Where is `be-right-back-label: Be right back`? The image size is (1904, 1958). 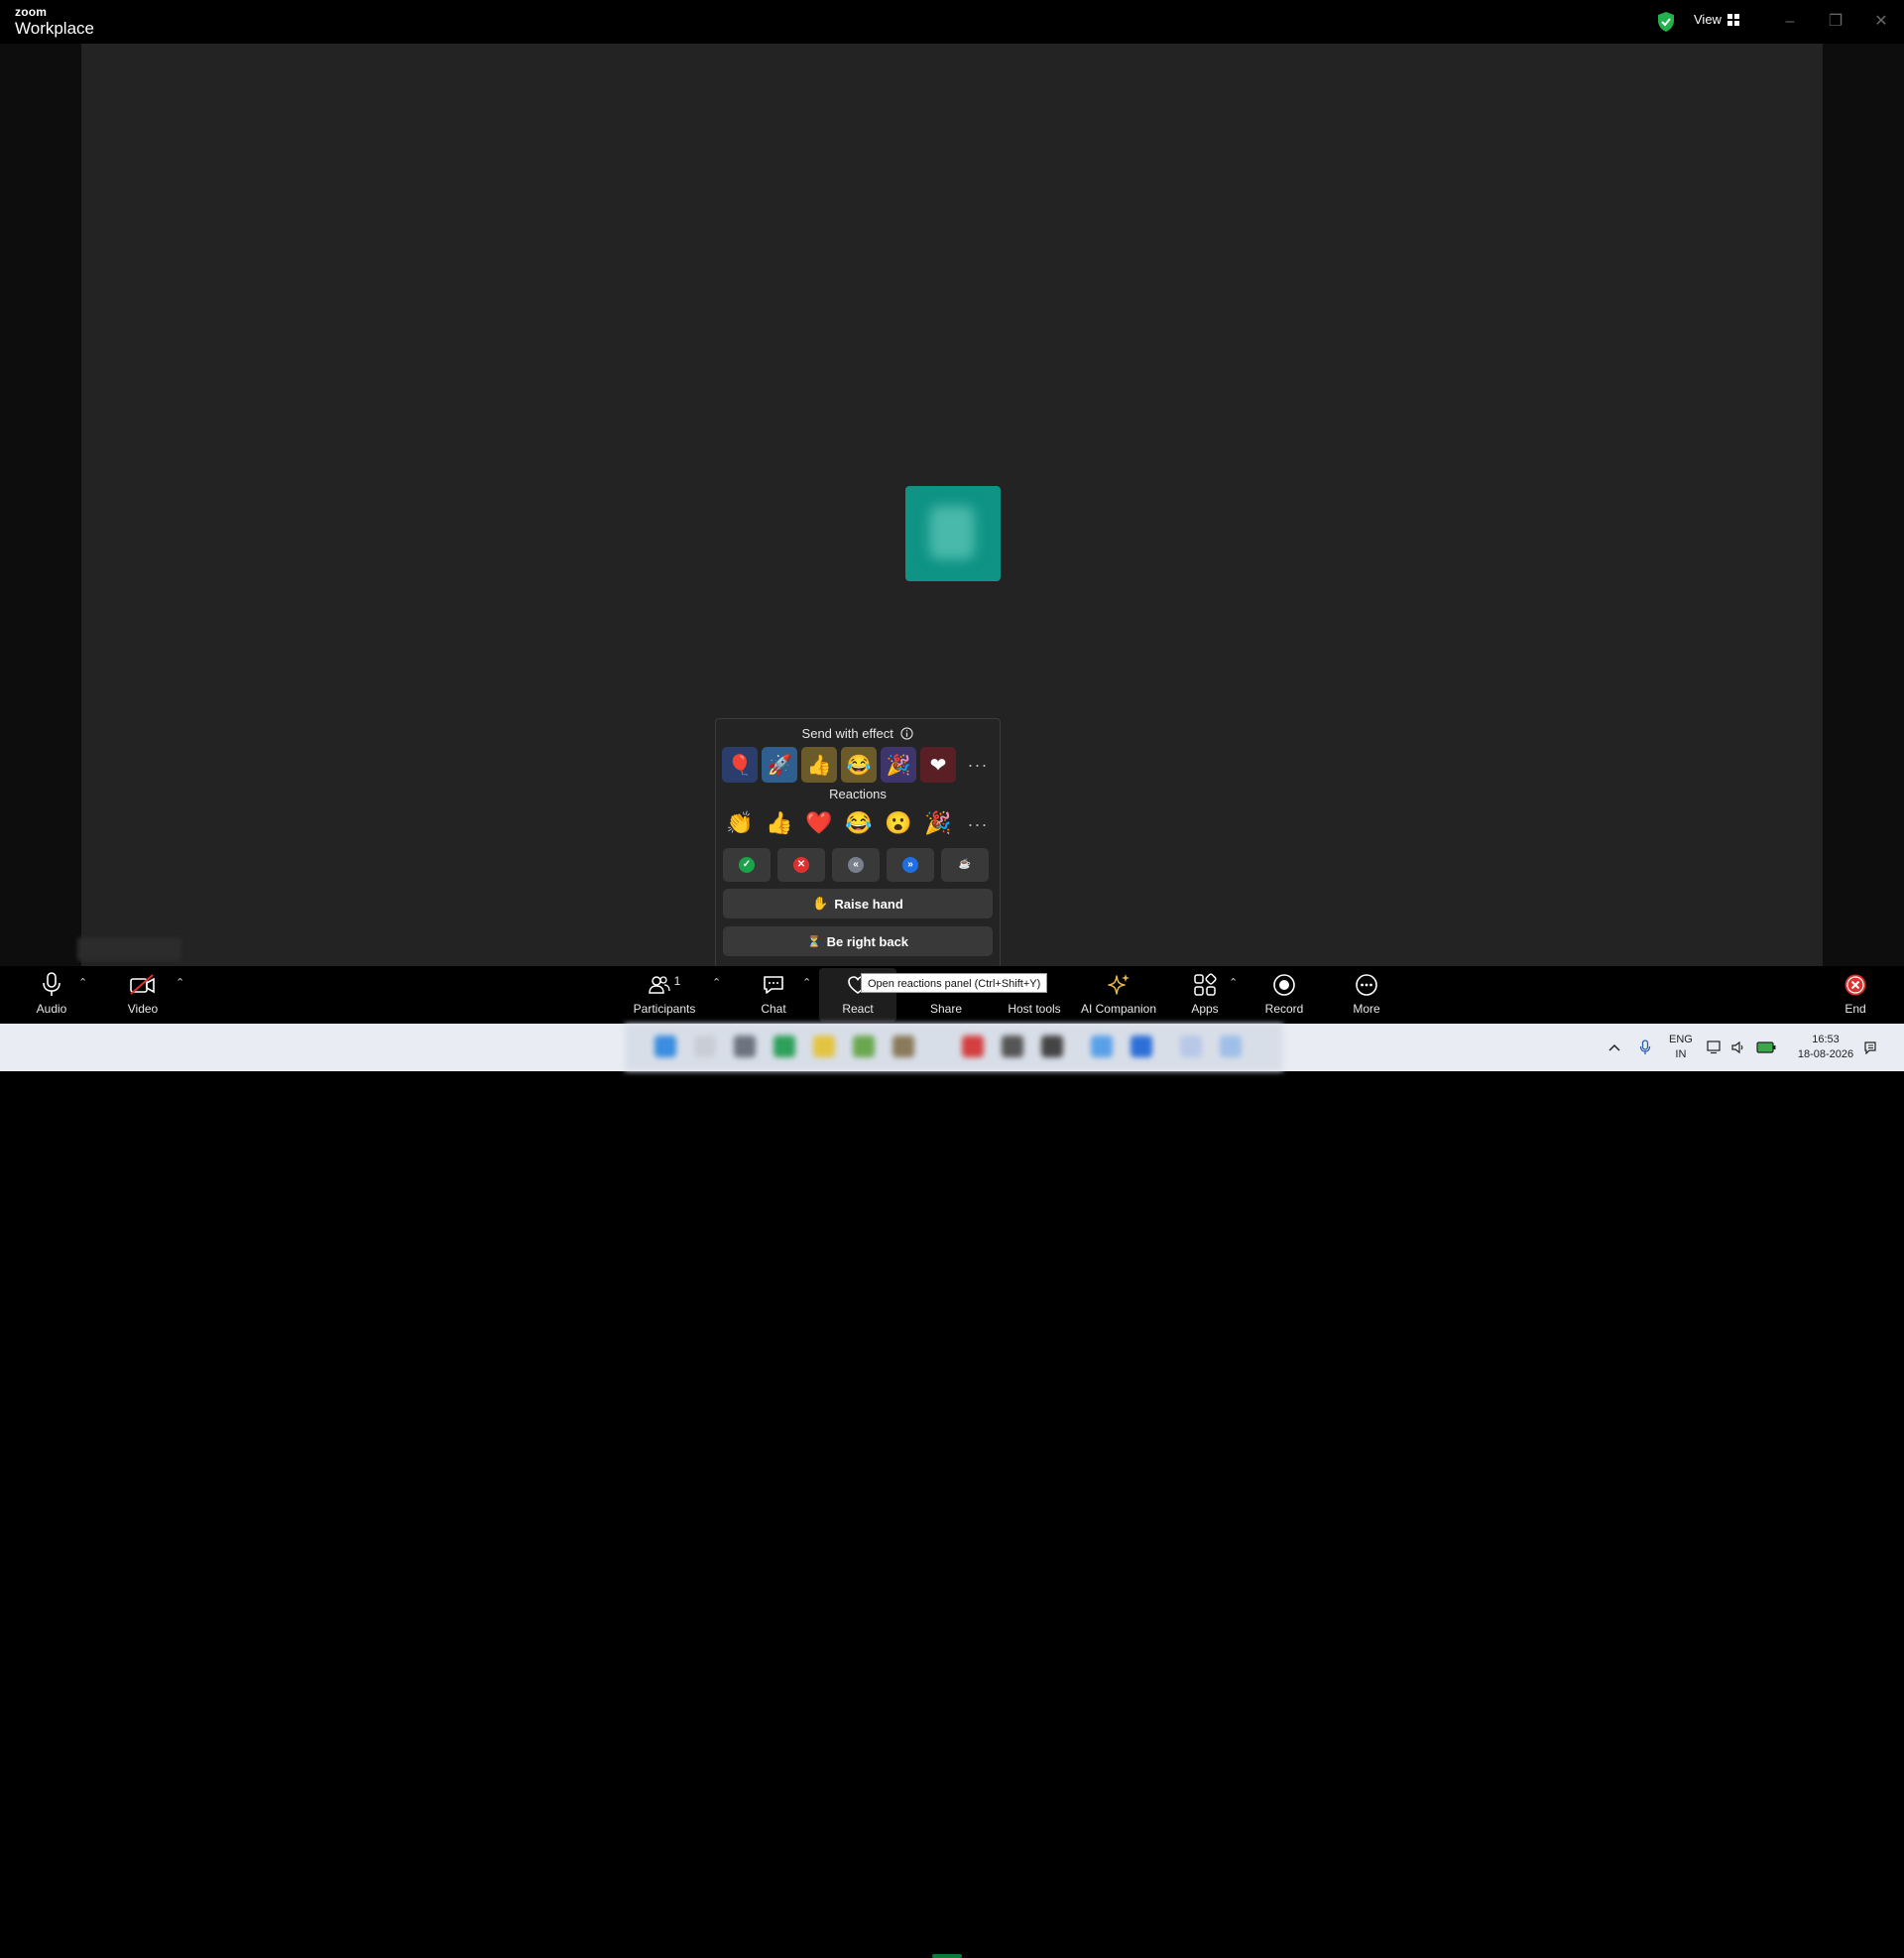
be-right-back-label: Be right back is located at coordinates (867, 941).